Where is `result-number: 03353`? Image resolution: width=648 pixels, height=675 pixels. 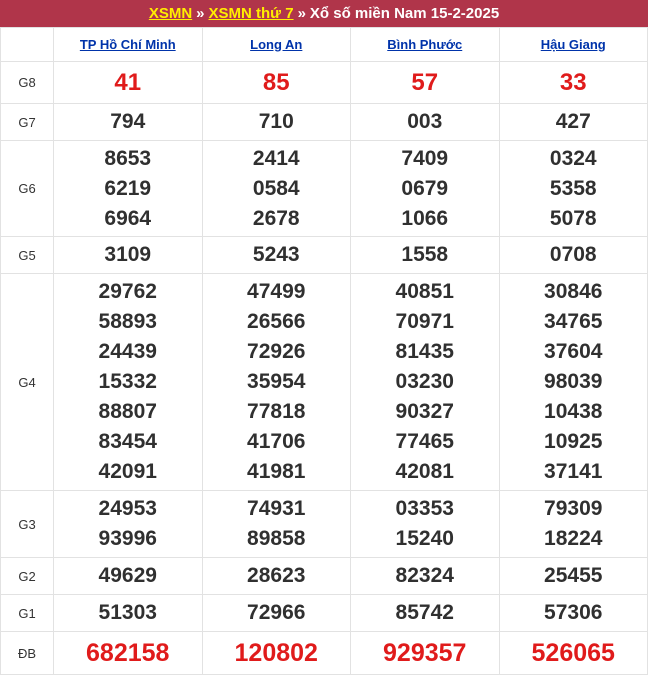
result-number: 03353 is located at coordinates (424, 508).